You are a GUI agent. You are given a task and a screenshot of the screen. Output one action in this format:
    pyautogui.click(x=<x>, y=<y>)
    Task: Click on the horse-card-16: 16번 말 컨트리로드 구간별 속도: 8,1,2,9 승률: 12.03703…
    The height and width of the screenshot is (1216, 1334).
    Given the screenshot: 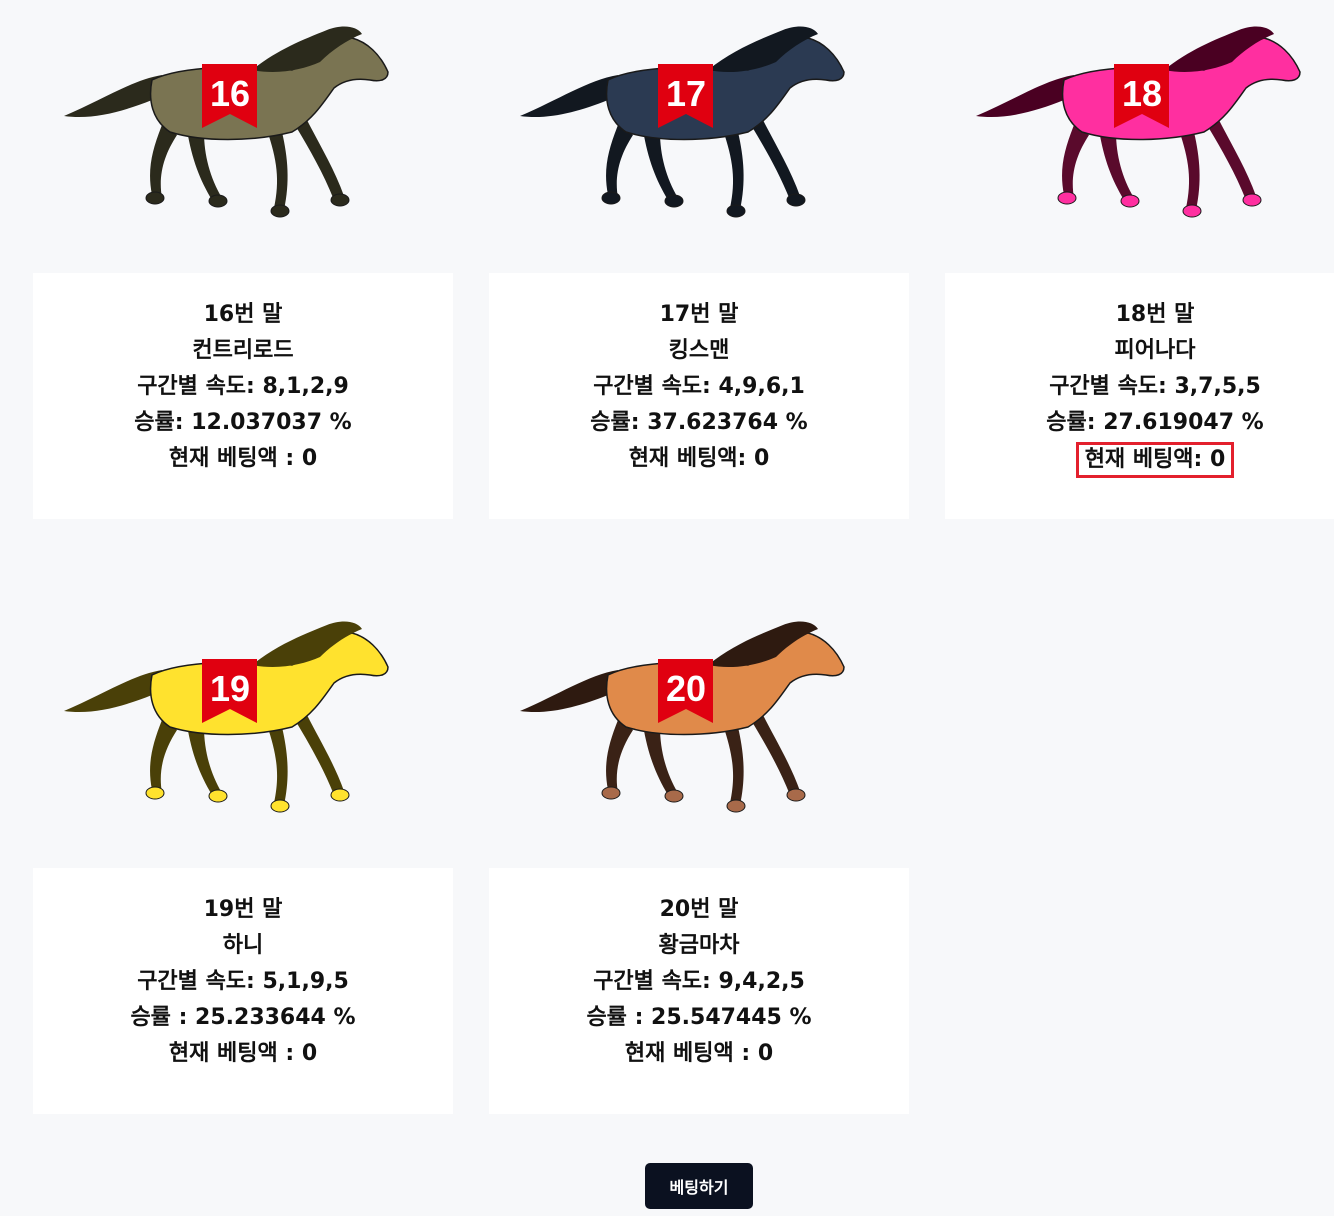 What is the action you would take?
    pyautogui.click(x=243, y=396)
    